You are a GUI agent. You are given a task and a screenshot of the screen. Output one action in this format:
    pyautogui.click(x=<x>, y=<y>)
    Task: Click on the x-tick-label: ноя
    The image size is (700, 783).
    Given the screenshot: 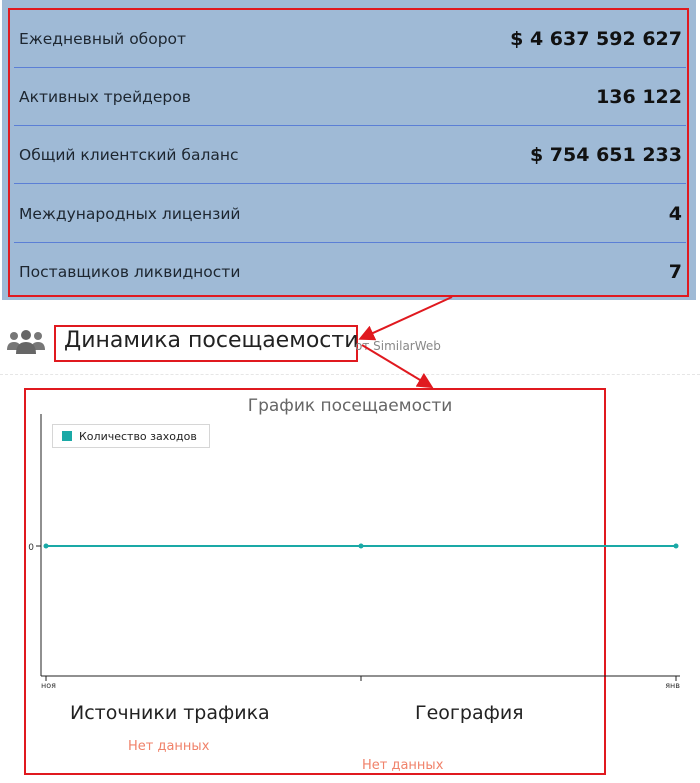 What is the action you would take?
    pyautogui.click(x=48, y=685)
    